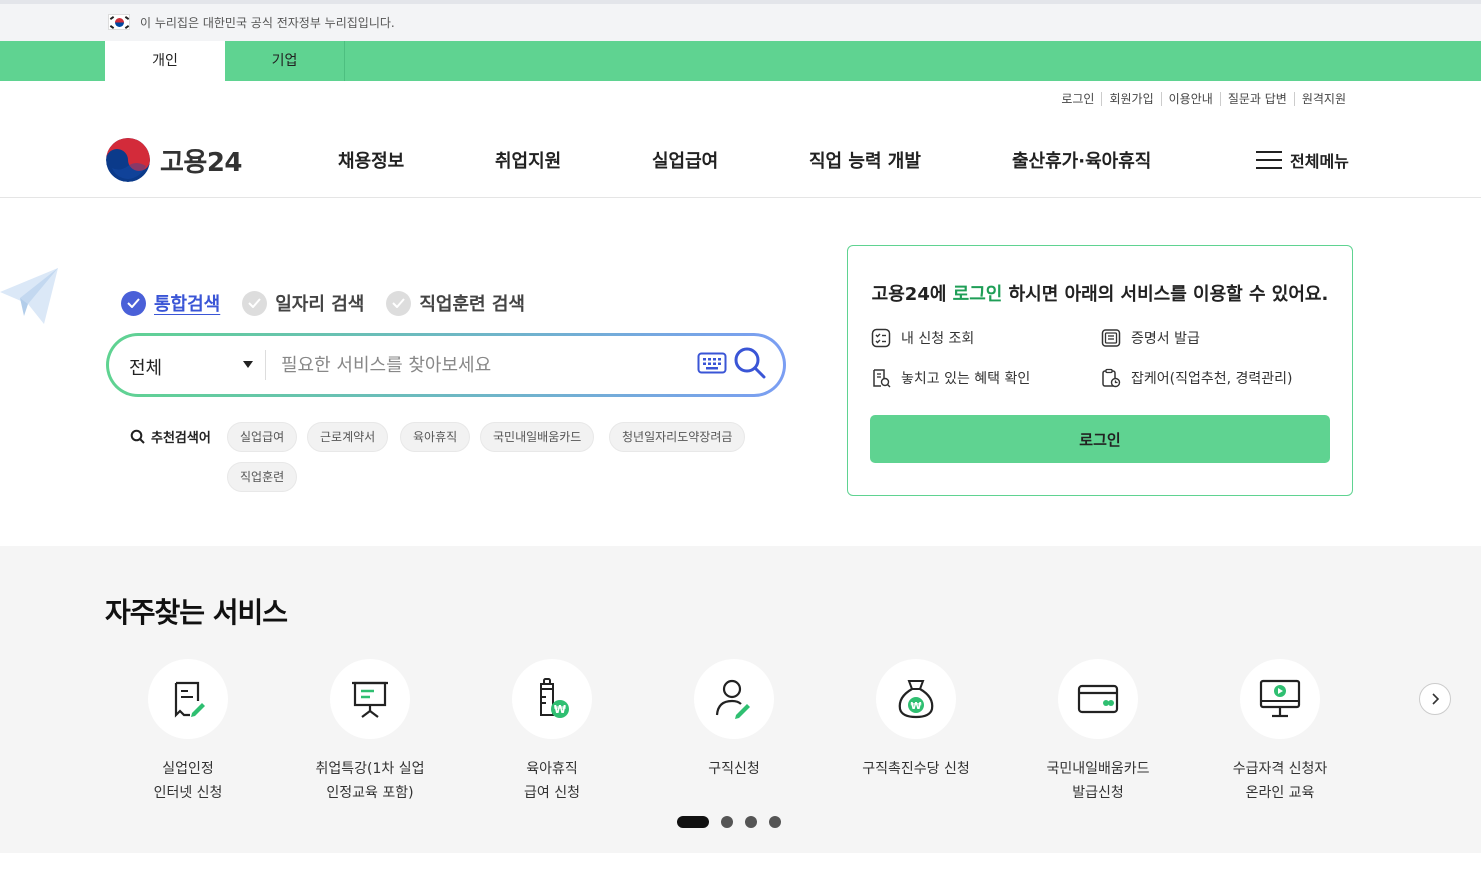 The height and width of the screenshot is (872, 1481). What do you see at coordinates (950, 378) in the screenshot?
I see `login-service-item: 놓치고 있는 혜택 확인` at bounding box center [950, 378].